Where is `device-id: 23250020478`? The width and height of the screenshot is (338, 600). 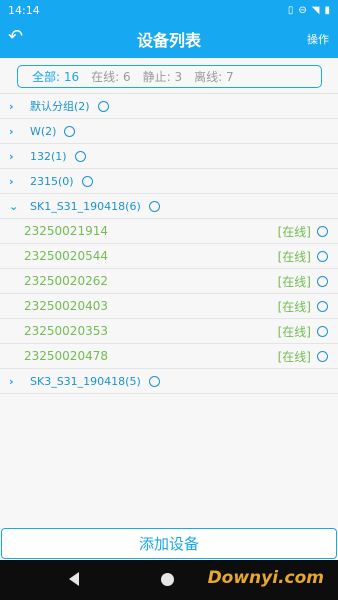
device-id: 23250020478 is located at coordinates (66, 356).